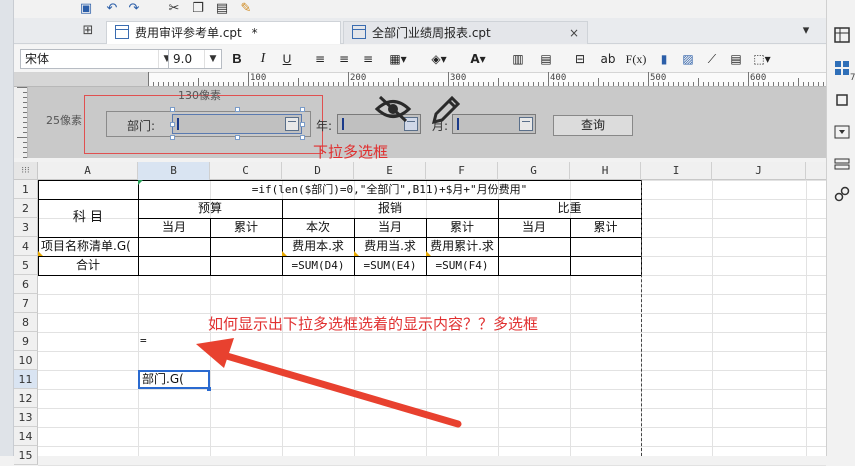 This screenshot has height=466, width=855. Describe the element at coordinates (26, 227) in the screenshot. I see `row-header-3: 3` at that location.